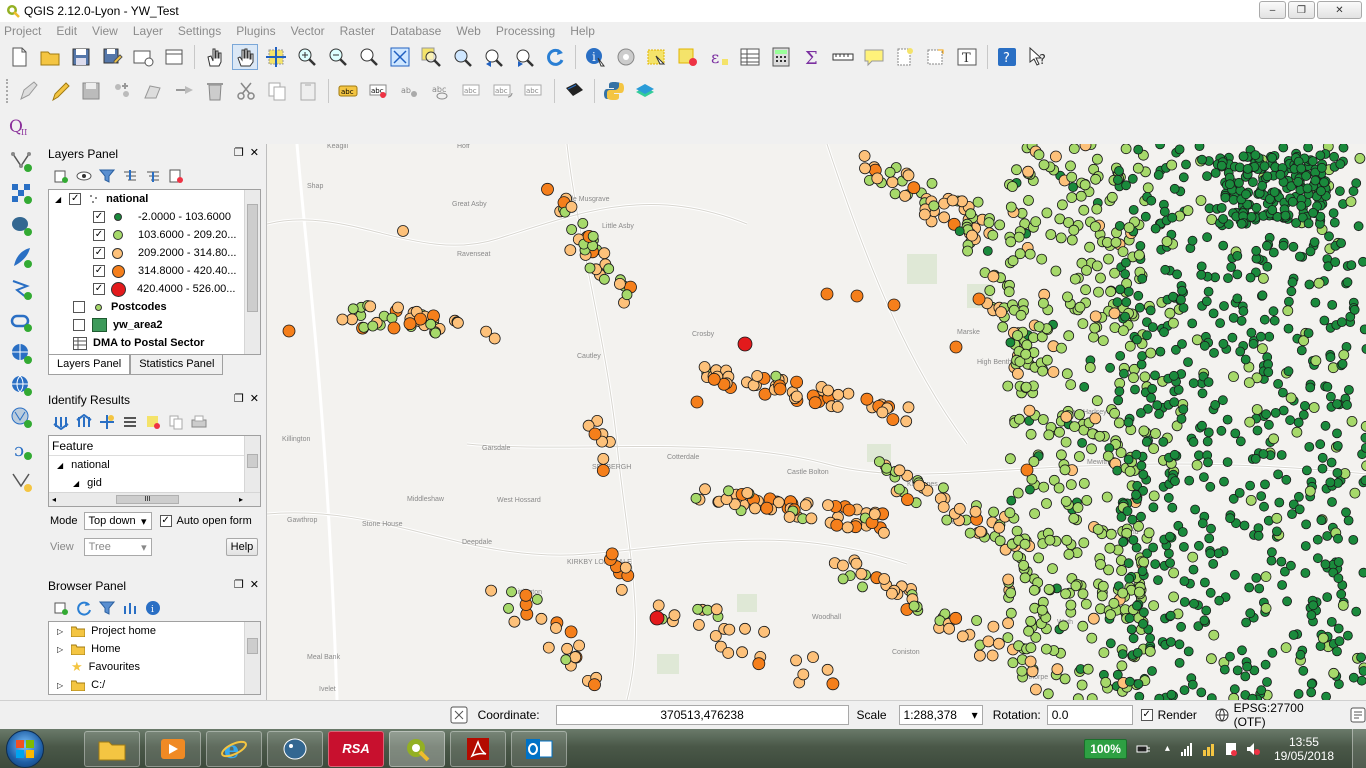  What do you see at coordinates (91, 91) in the screenshot?
I see `save-layer-edits-icon` at bounding box center [91, 91].